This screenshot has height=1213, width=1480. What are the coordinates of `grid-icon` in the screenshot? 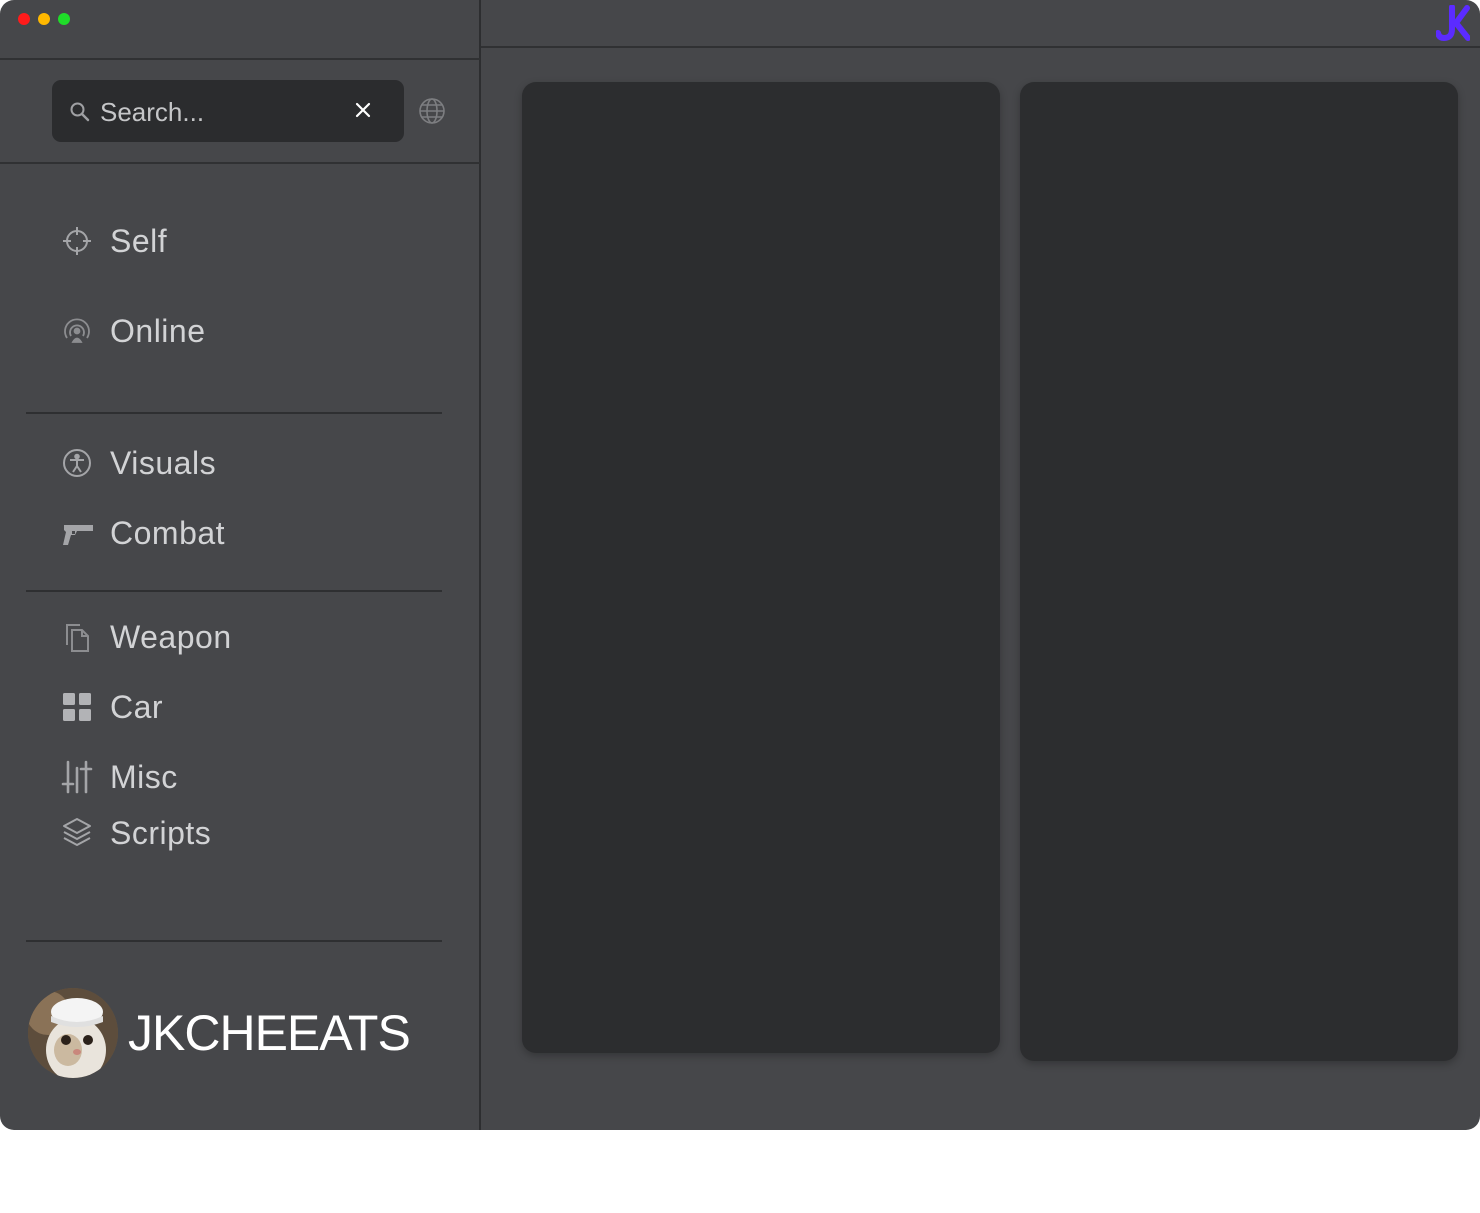 It's located at (77, 707).